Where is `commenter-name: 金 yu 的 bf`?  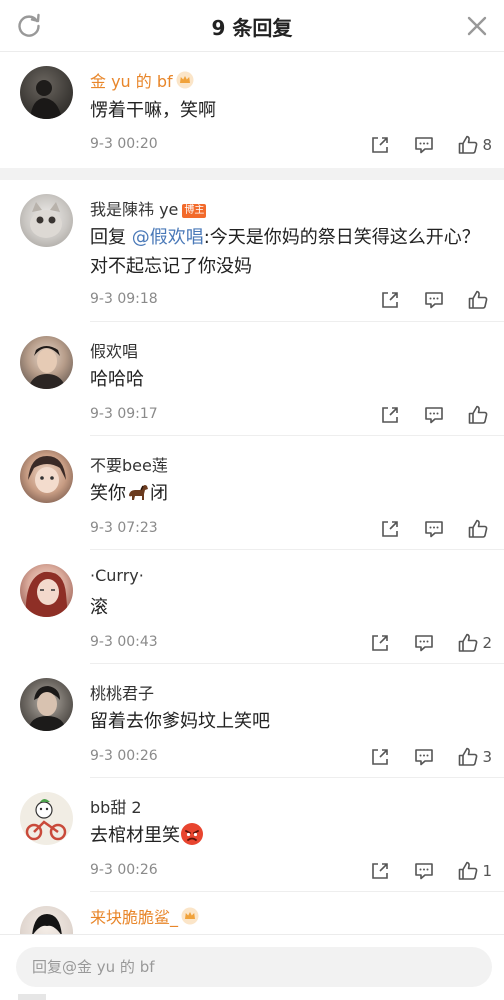 commenter-name: 金 yu 的 bf is located at coordinates (142, 80).